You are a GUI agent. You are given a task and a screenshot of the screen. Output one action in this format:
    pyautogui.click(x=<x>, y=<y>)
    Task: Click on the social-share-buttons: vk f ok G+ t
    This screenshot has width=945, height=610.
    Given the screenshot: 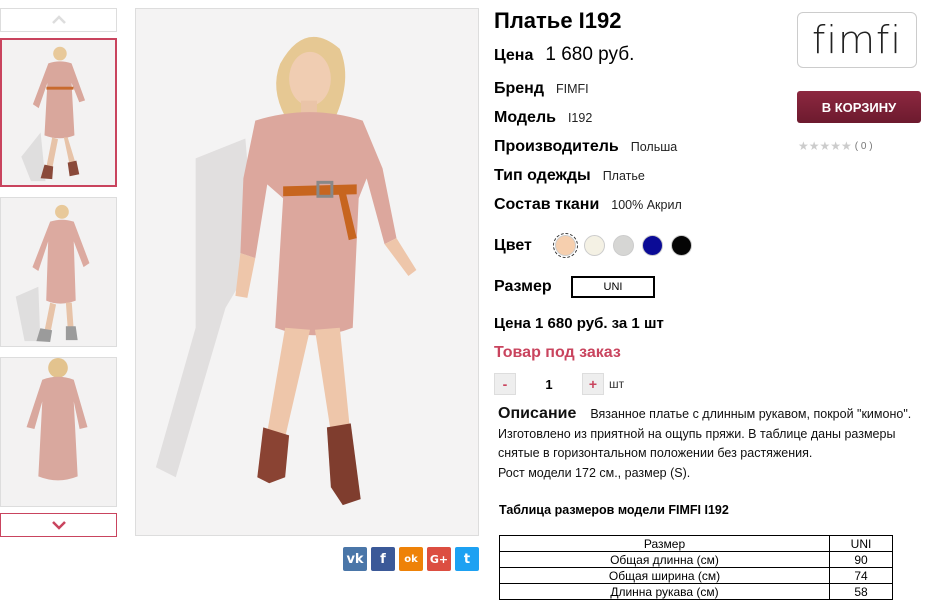 What is the action you would take?
    pyautogui.click(x=411, y=559)
    